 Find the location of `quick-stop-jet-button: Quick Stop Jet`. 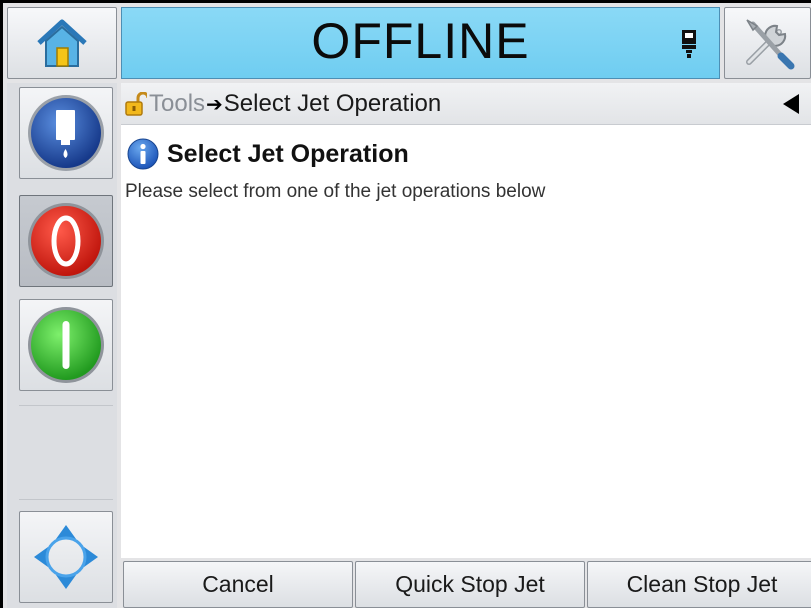

quick-stop-jet-button: Quick Stop Jet is located at coordinates (470, 584).